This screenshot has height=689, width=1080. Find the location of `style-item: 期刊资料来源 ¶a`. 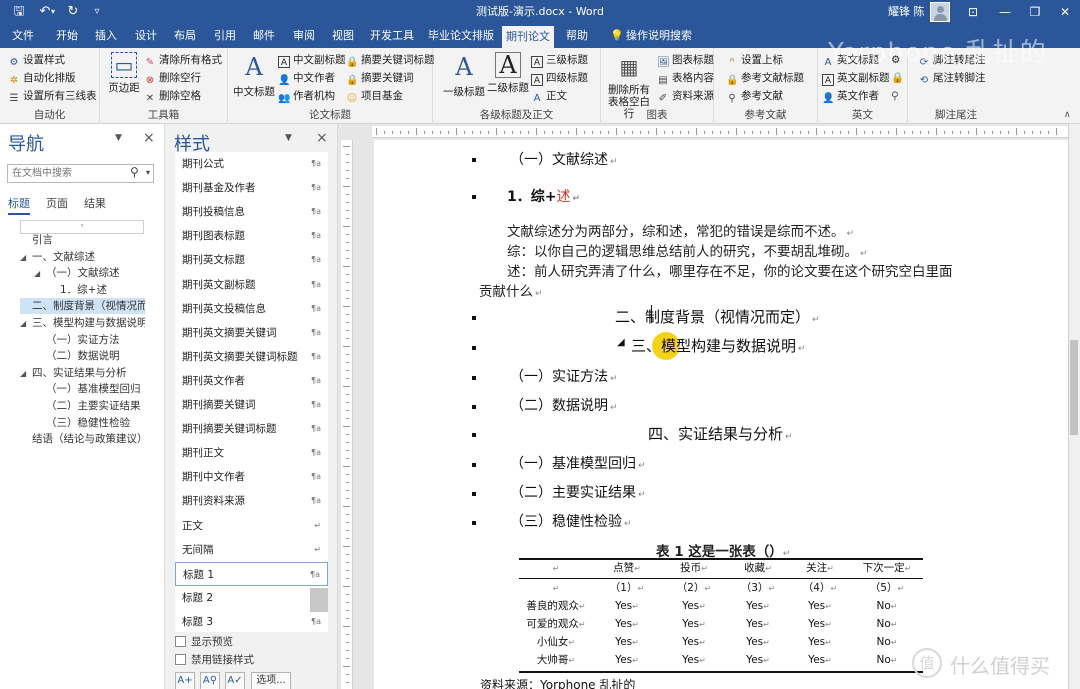

style-item: 期刊资料来源 ¶a is located at coordinates (251, 501).